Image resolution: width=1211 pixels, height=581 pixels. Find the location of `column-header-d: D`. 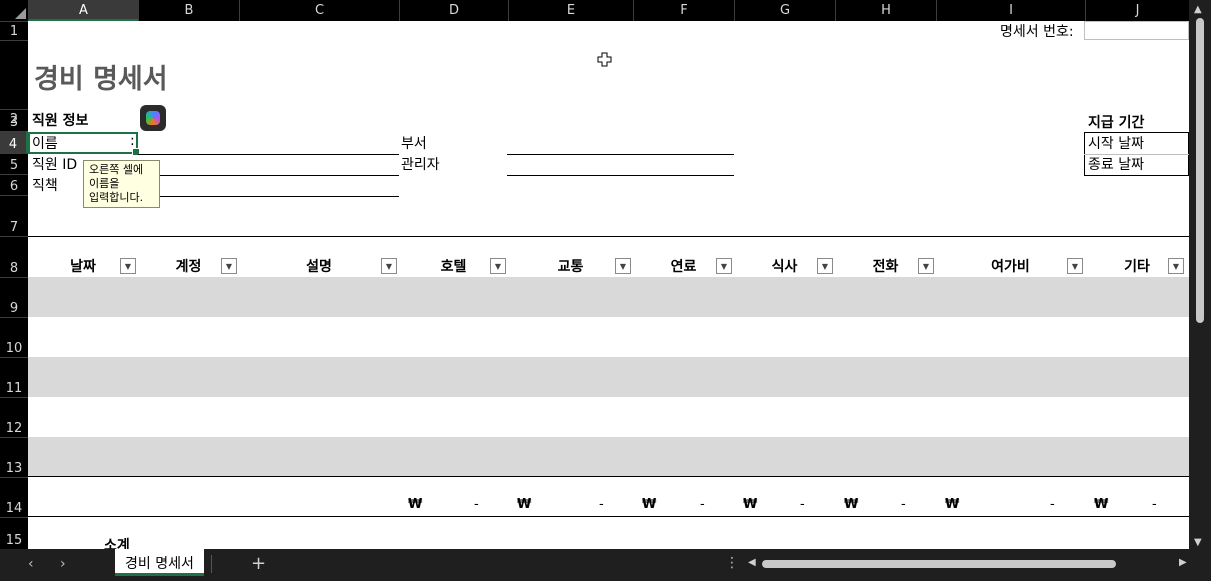

column-header-d: D is located at coordinates (453, 10).